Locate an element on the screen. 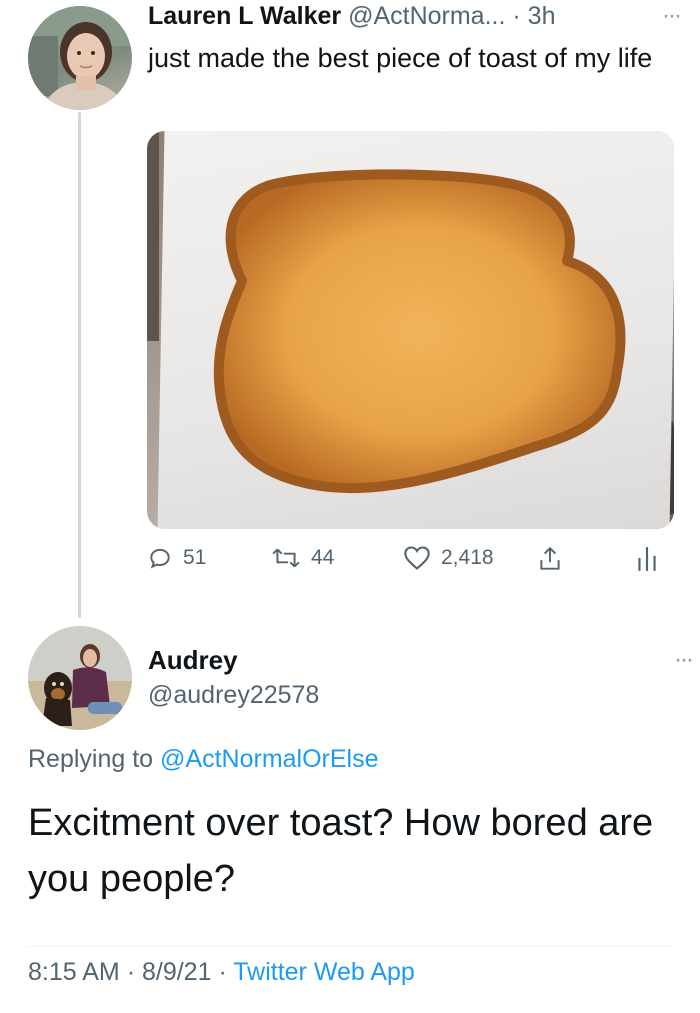 The height and width of the screenshot is (1013, 700). tweet-actions: 51 44 2,418 is located at coordinates (407, 565).